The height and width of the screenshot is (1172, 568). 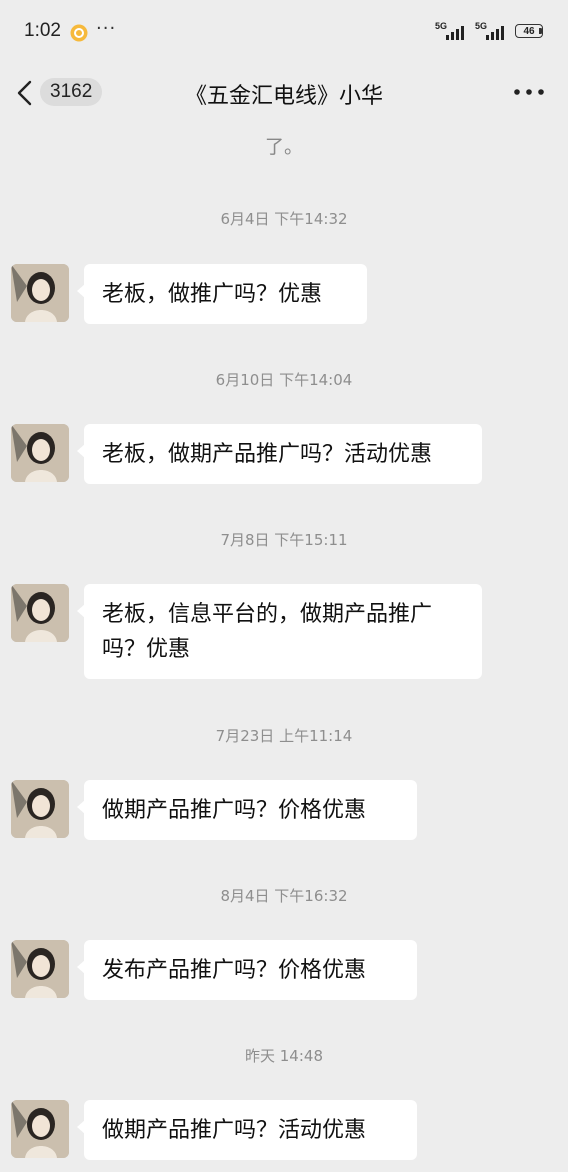 I want to click on timestamp: 7月23日 上午11:14, so click(x=284, y=736).